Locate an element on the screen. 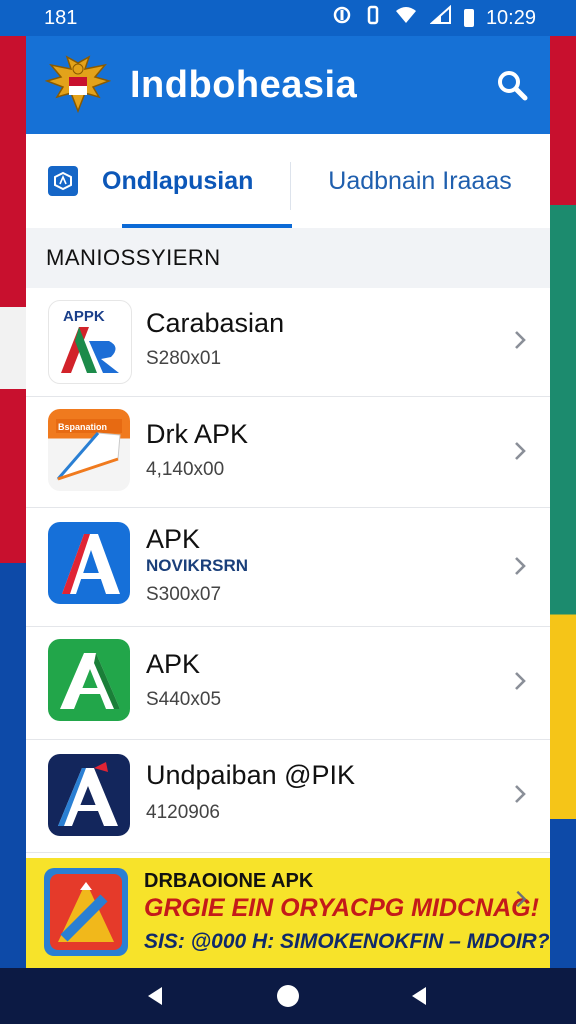 The height and width of the screenshot is (1024, 576). nav-home-button is located at coordinates (288, 996).